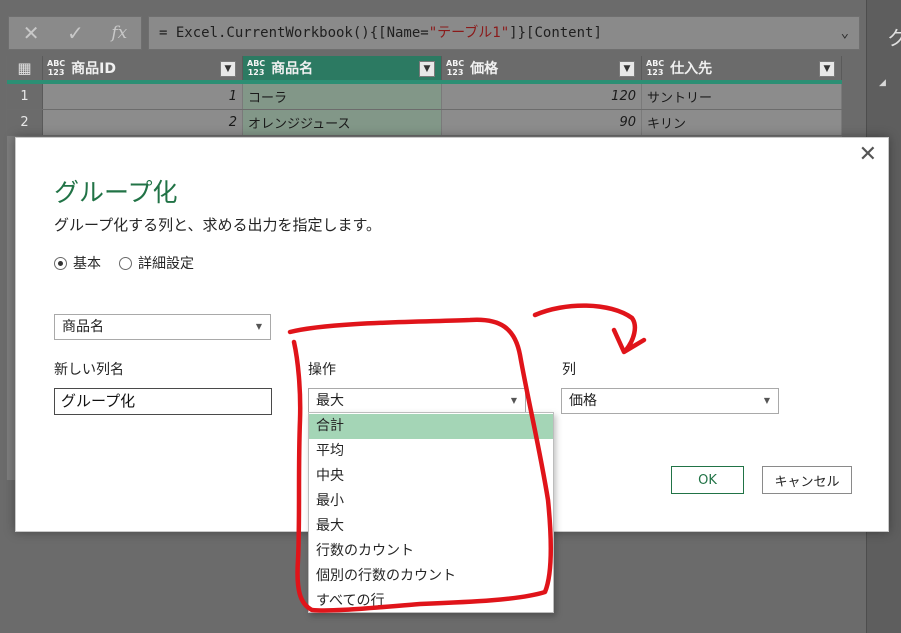 The image size is (901, 633). Describe the element at coordinates (342, 96) in the screenshot. I see `cell-name: コーラ` at that location.